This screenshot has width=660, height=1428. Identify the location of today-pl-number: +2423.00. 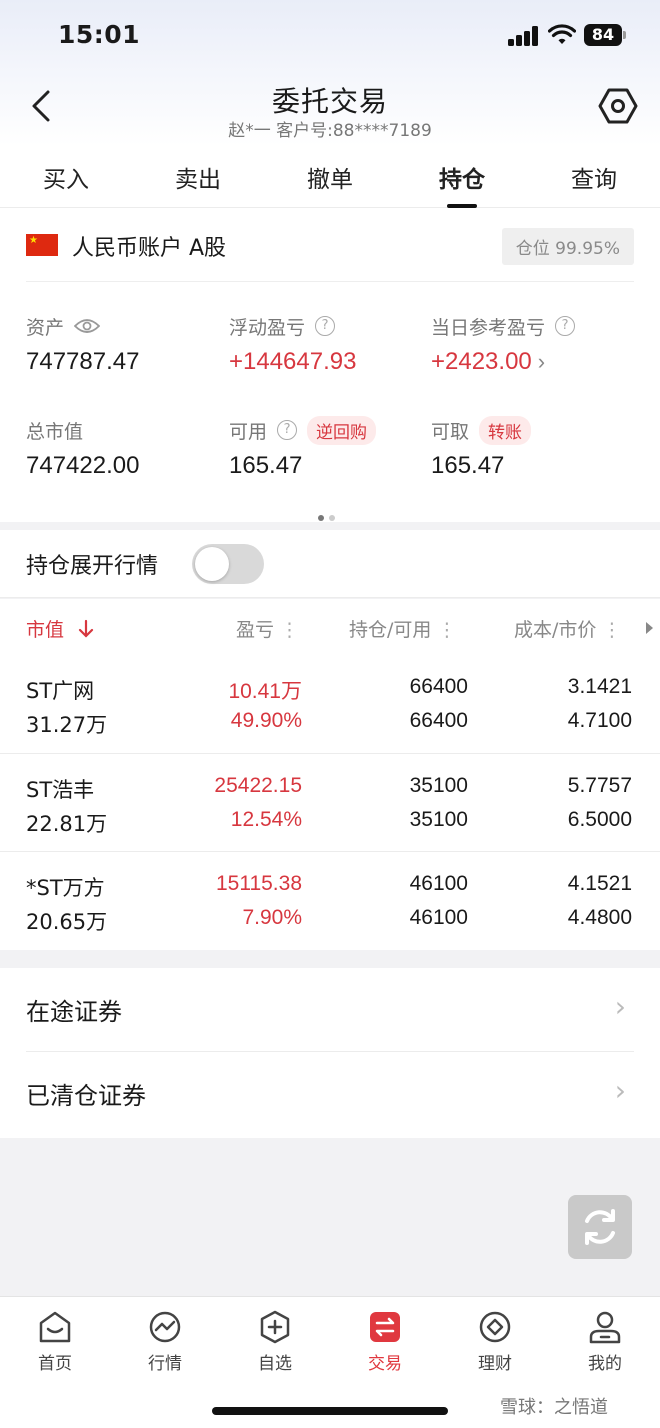
(481, 361).